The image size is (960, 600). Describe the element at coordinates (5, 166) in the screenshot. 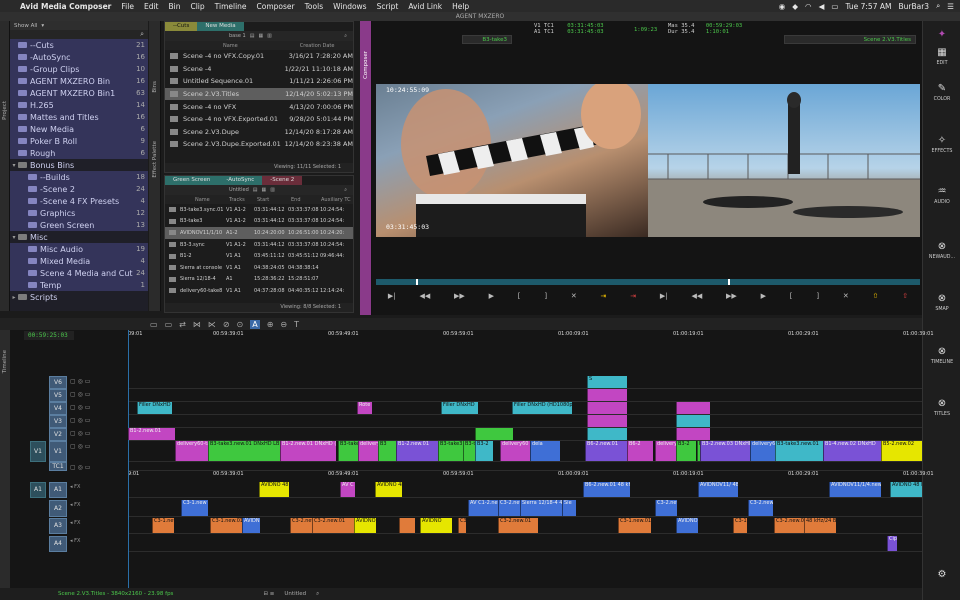

I see `project-side-tab: Project` at that location.